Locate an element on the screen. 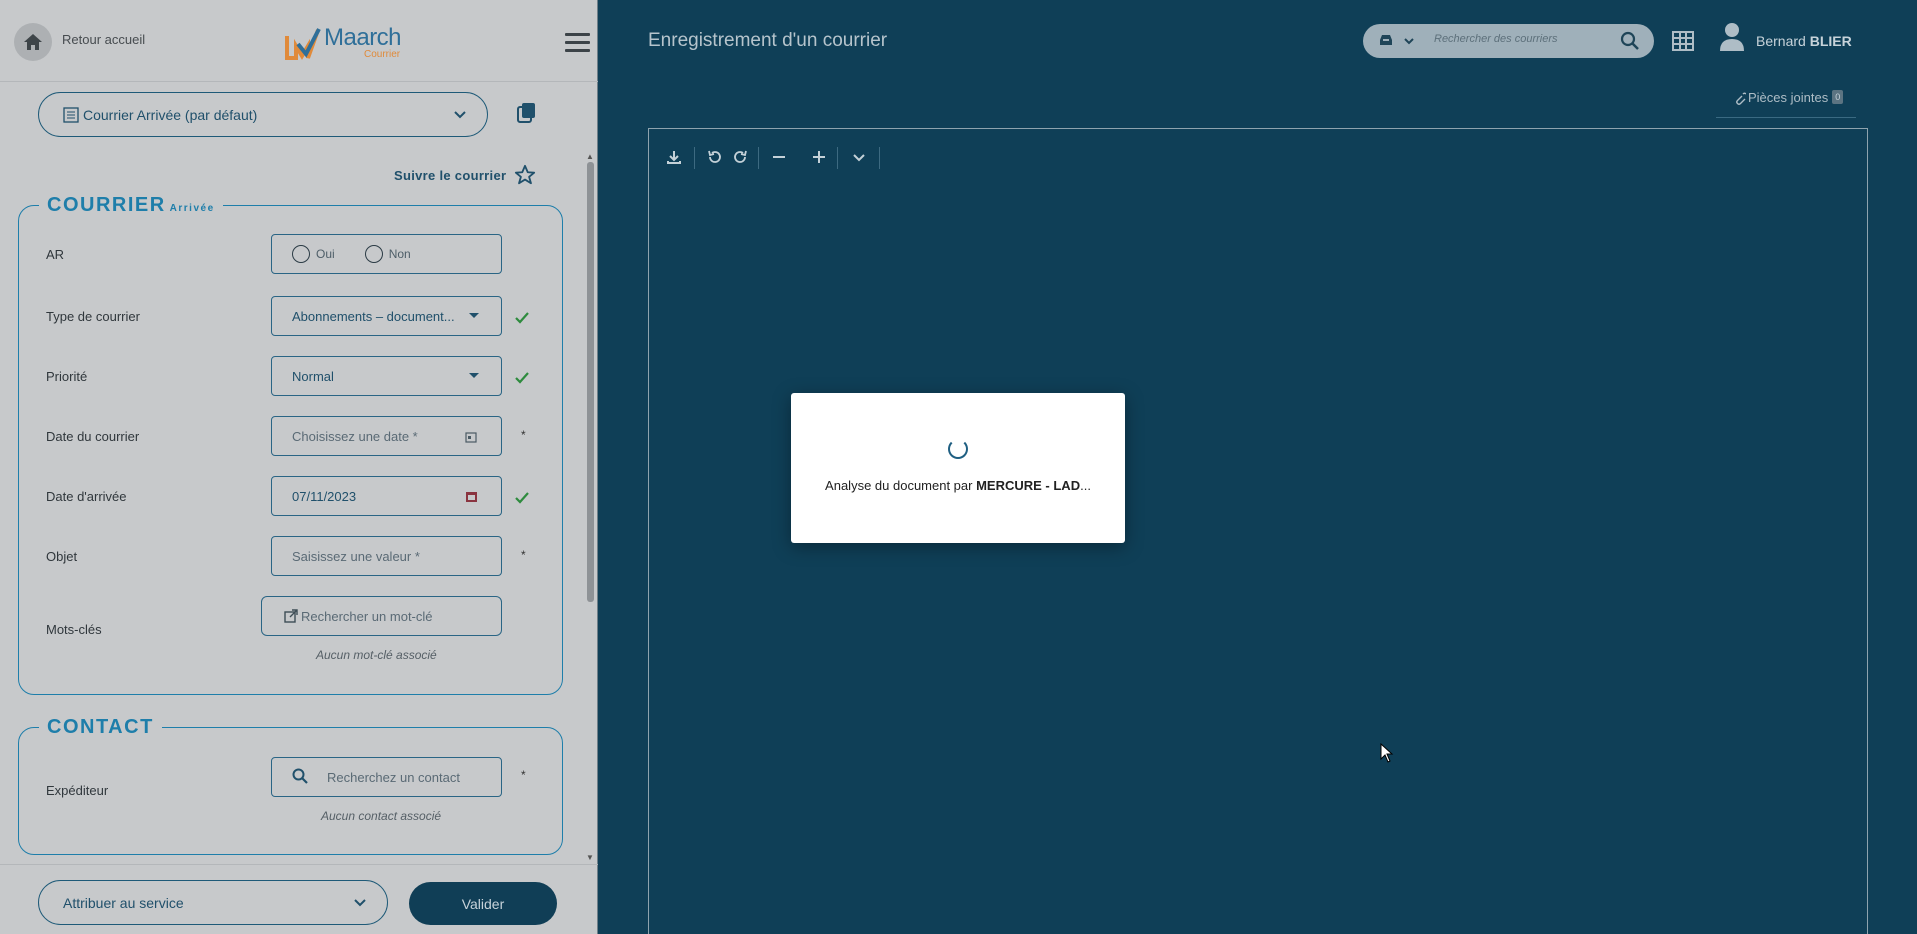  rotate-left-icon is located at coordinates (715, 157).